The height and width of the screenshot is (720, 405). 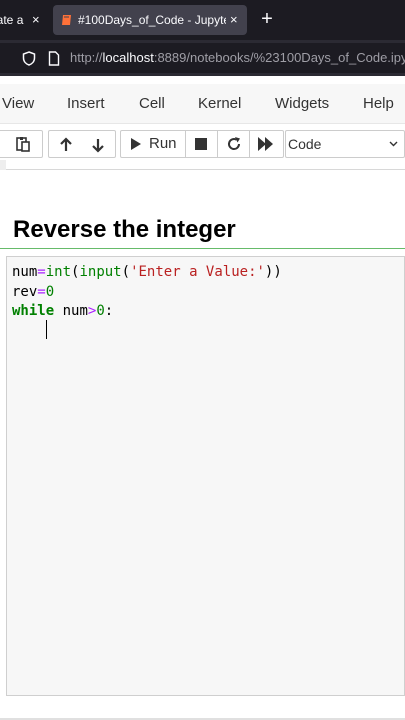 I want to click on previous-cell, so click(x=205, y=165).